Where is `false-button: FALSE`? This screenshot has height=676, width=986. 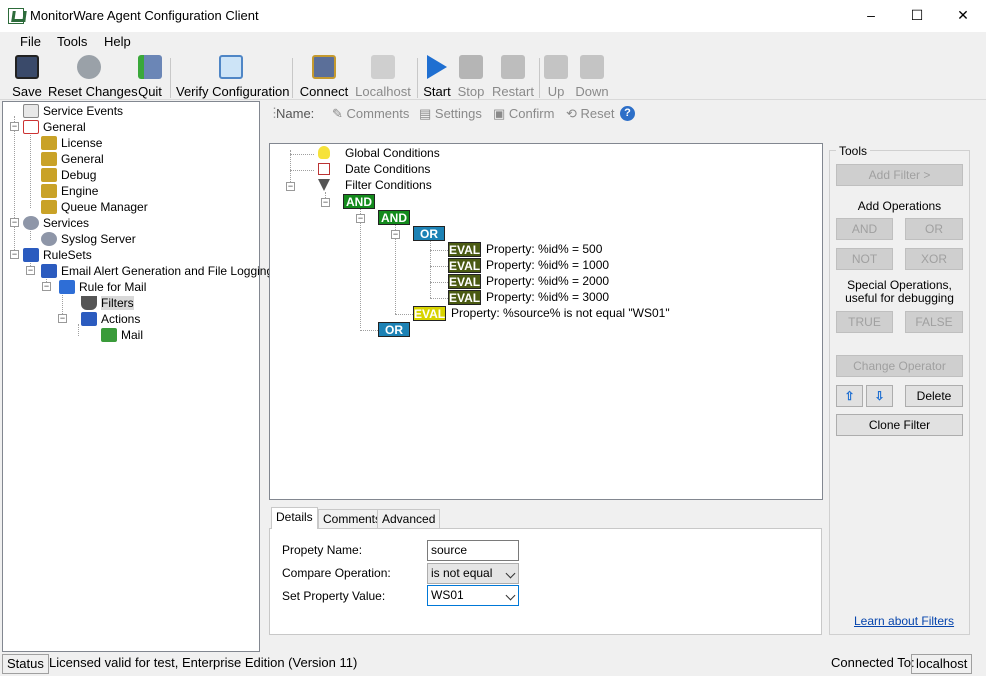
false-button: FALSE is located at coordinates (934, 322).